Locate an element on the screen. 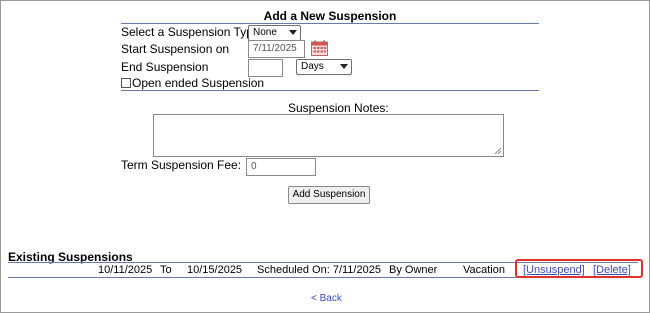  fee-label: Term Suspension Fee: is located at coordinates (181, 165).